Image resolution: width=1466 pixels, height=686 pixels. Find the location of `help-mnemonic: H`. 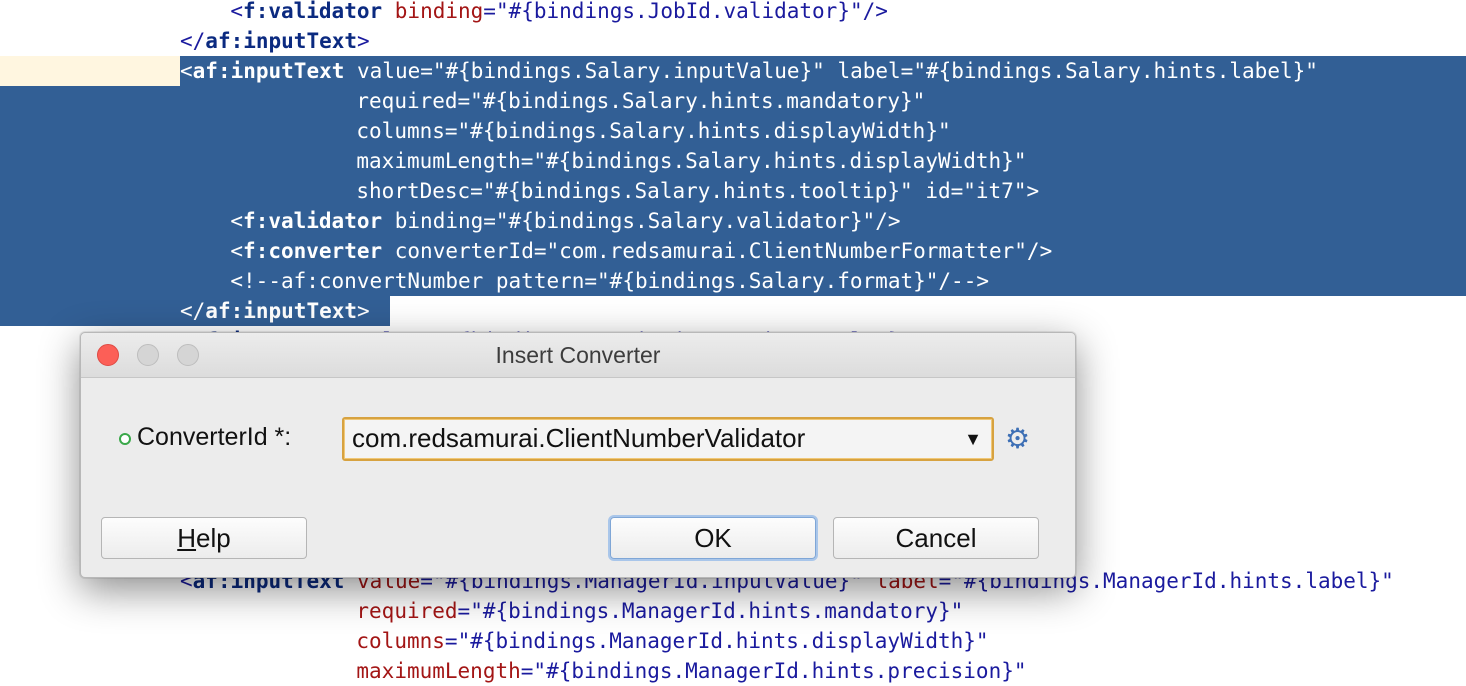

help-mnemonic: H is located at coordinates (187, 538).